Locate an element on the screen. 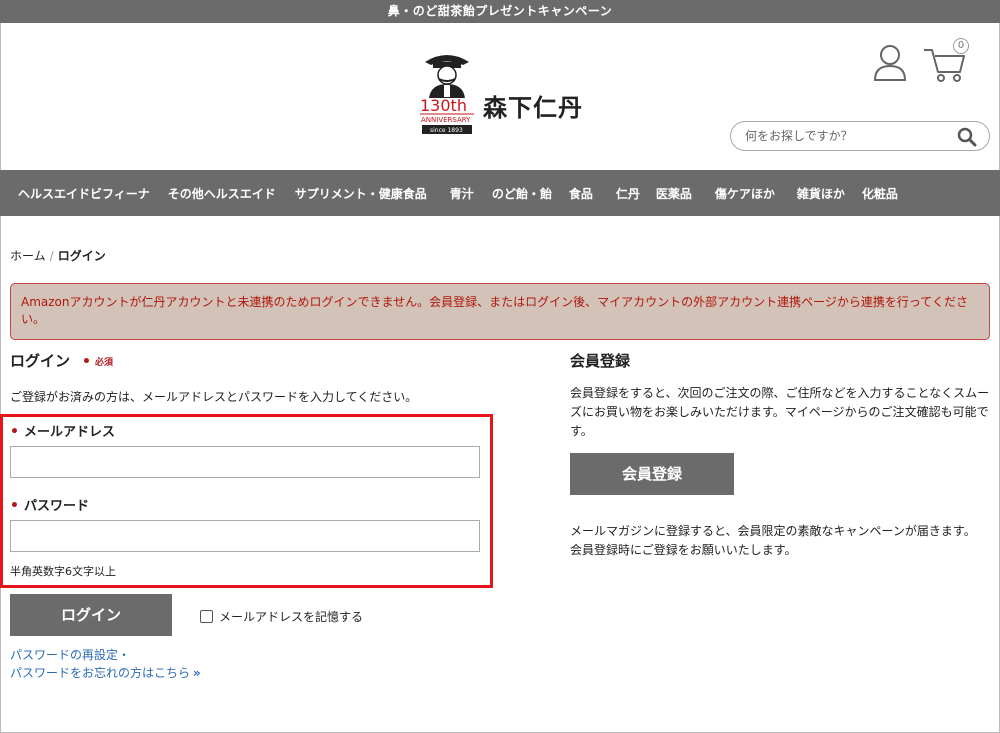  svg-text: since 1893 is located at coordinates (446, 130).